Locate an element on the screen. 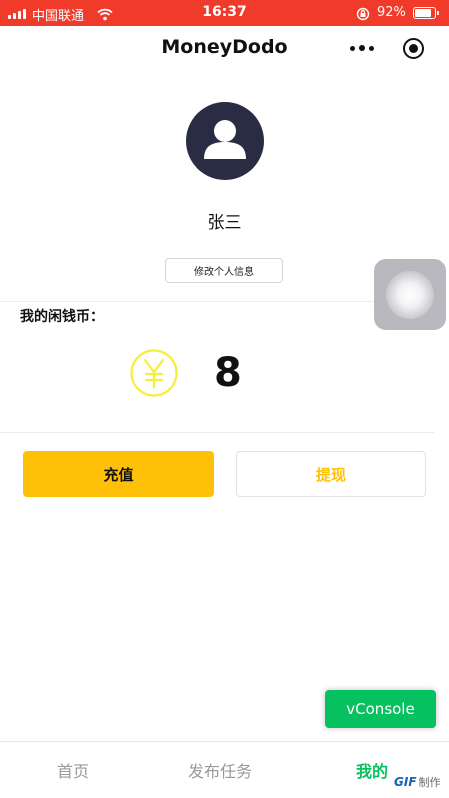 This screenshot has width=449, height=798. tab-bar: 首页 发布任务 我的 is located at coordinates (224, 769).